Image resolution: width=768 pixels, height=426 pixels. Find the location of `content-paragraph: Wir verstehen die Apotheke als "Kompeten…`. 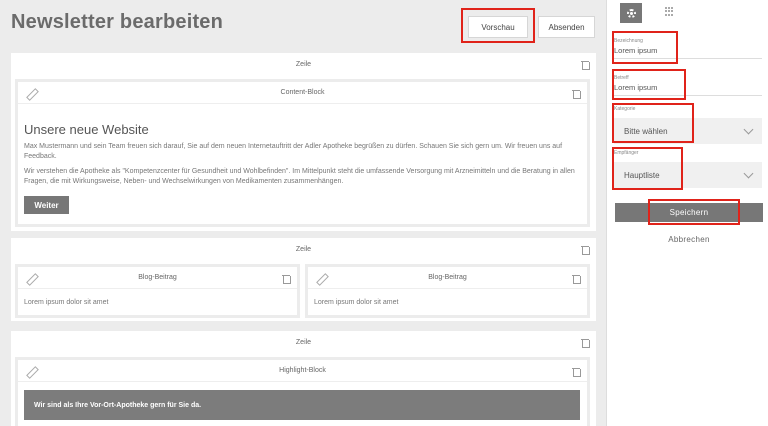

content-paragraph: Wir verstehen die Apotheke als "Kompeten… is located at coordinates (299, 176).